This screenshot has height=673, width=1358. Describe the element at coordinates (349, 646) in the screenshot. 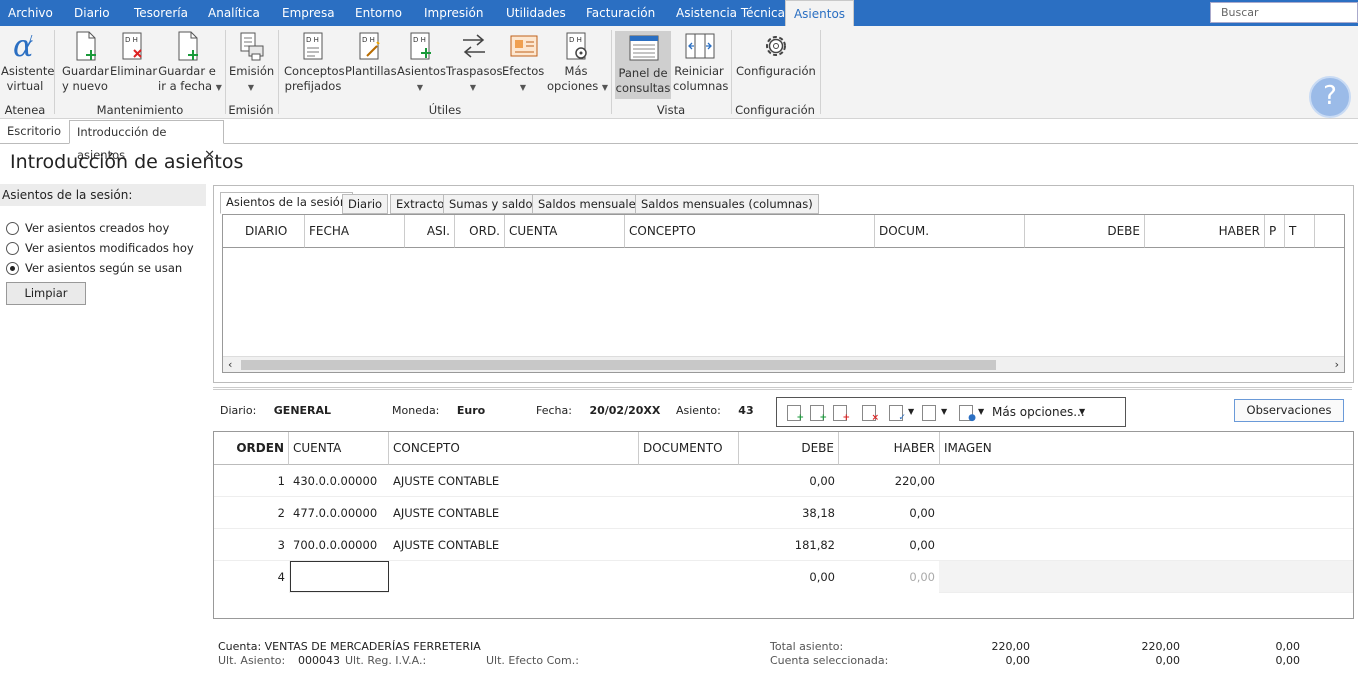

I see `footer-cuenta: Cuenta: VENTAS DE MERCADERÍAS FERRETERIA` at that location.